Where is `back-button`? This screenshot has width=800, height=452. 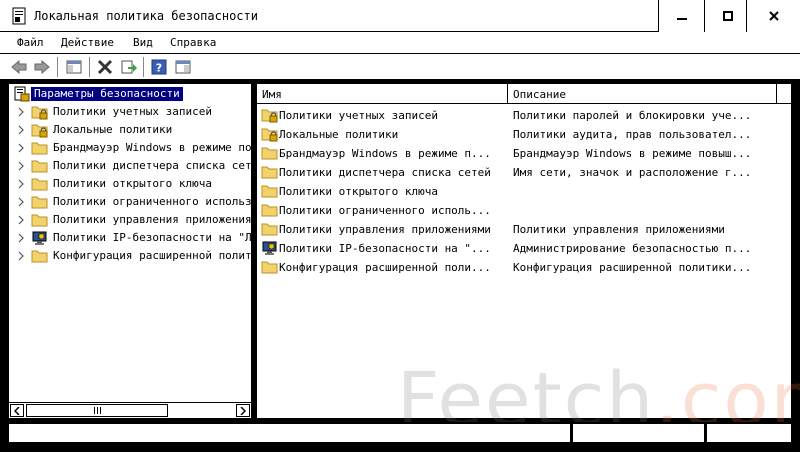
back-button is located at coordinates (19, 67).